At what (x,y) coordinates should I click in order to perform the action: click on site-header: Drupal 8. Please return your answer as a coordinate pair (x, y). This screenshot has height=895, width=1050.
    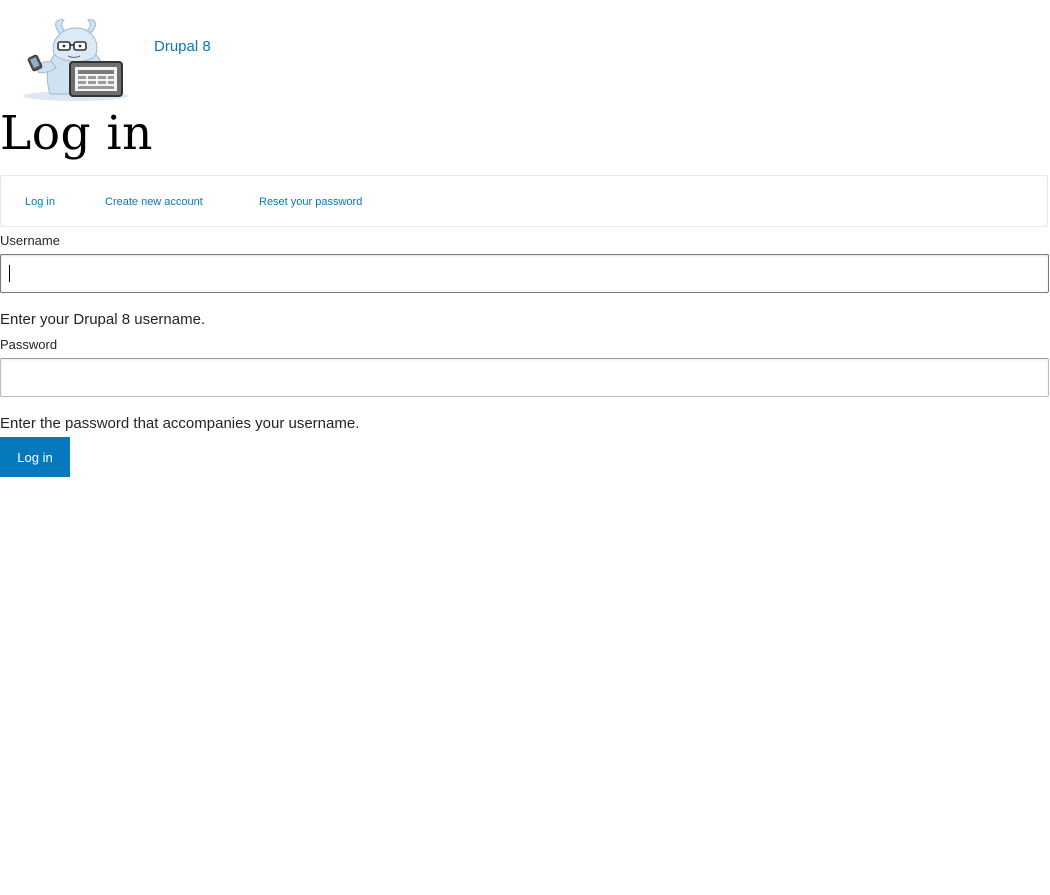
    Looking at the image, I should click on (525, 54).